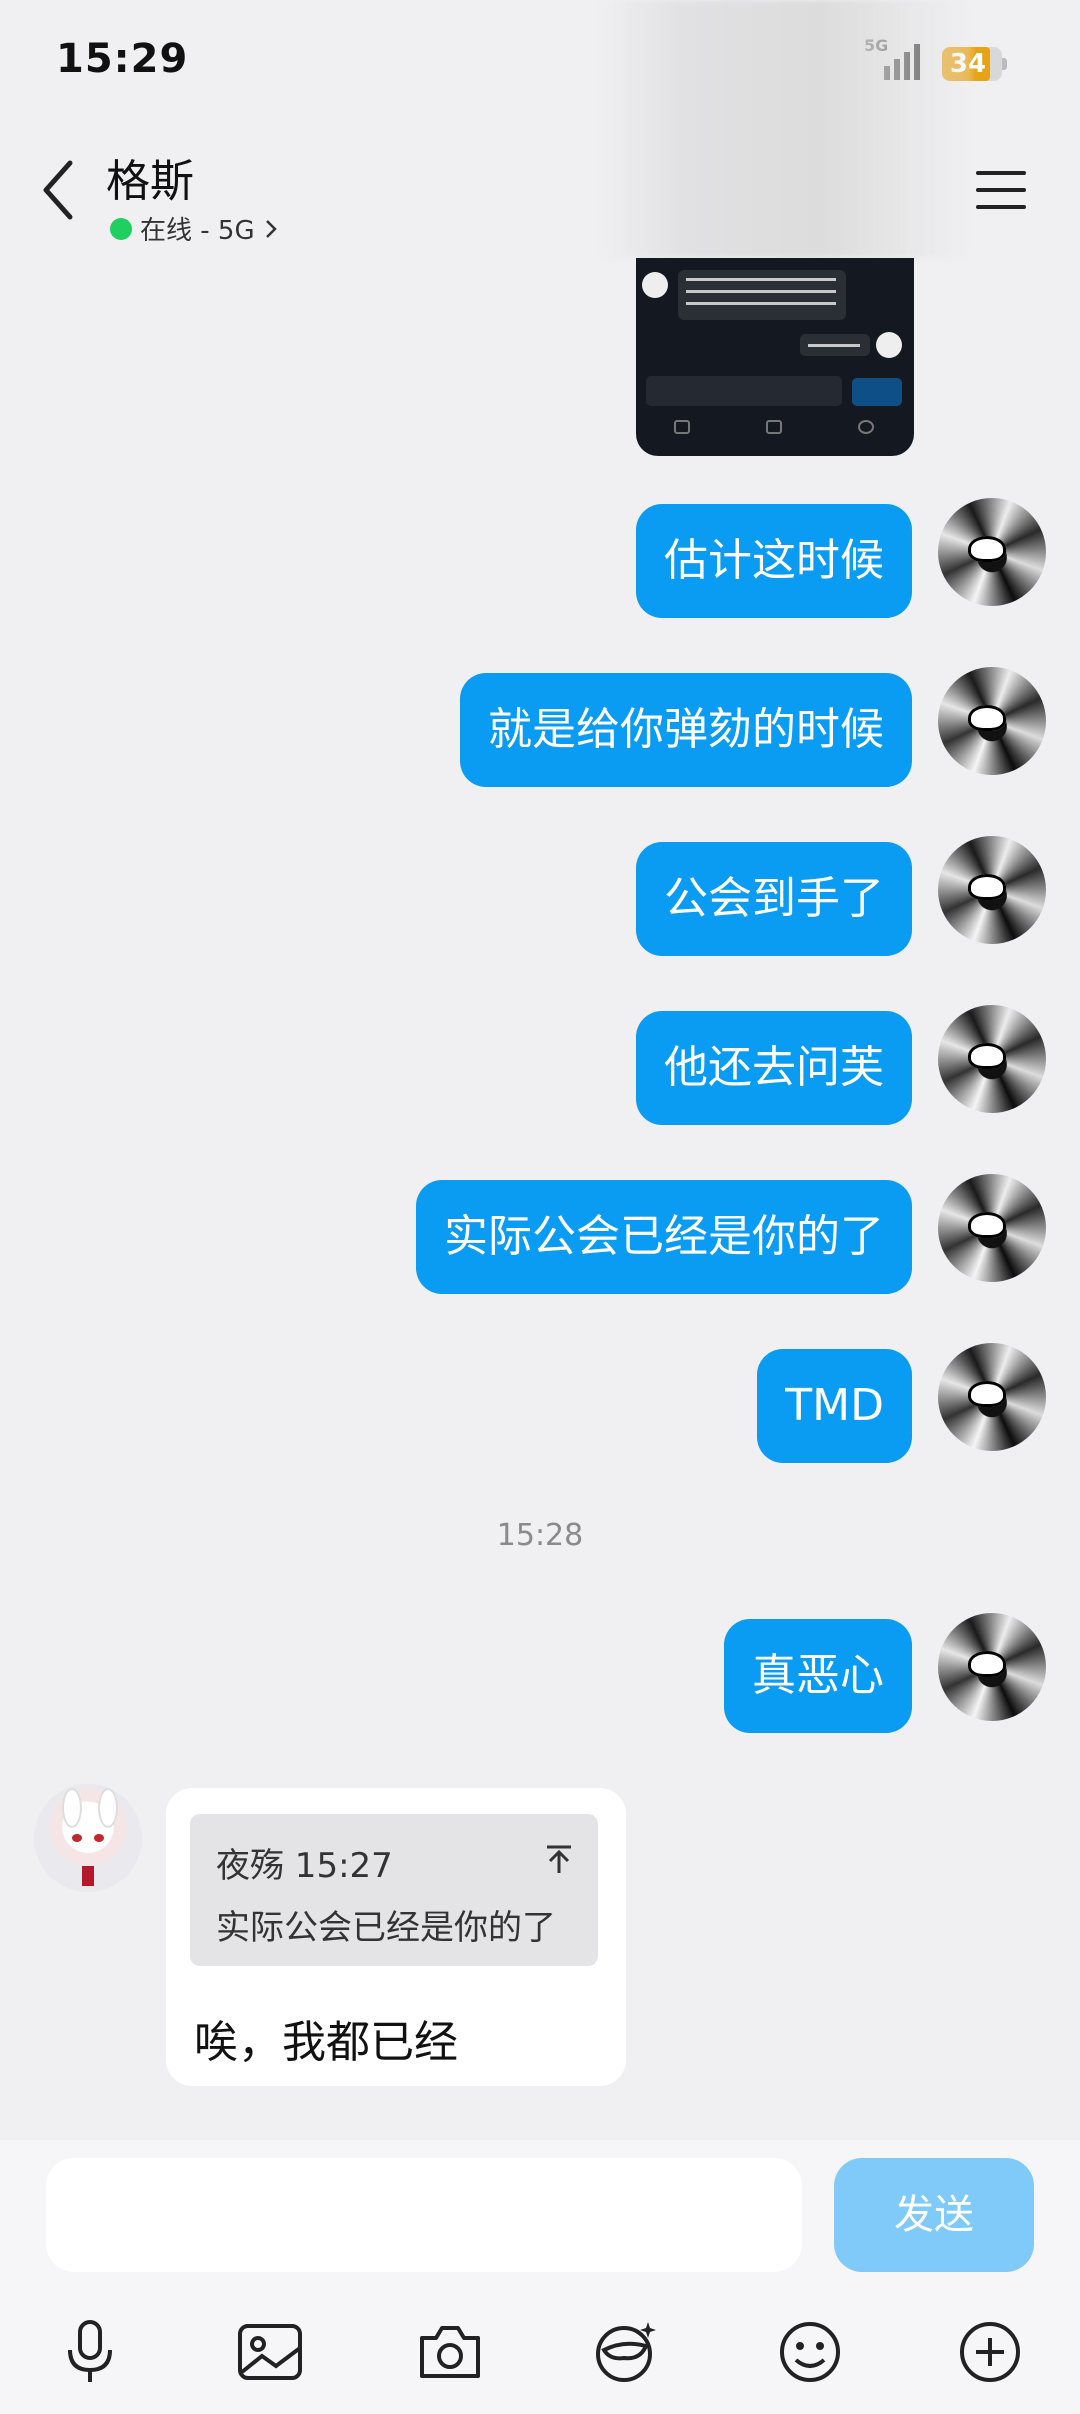 This screenshot has width=1080, height=2414. Describe the element at coordinates (121, 228) in the screenshot. I see `online-dot-icon` at that location.